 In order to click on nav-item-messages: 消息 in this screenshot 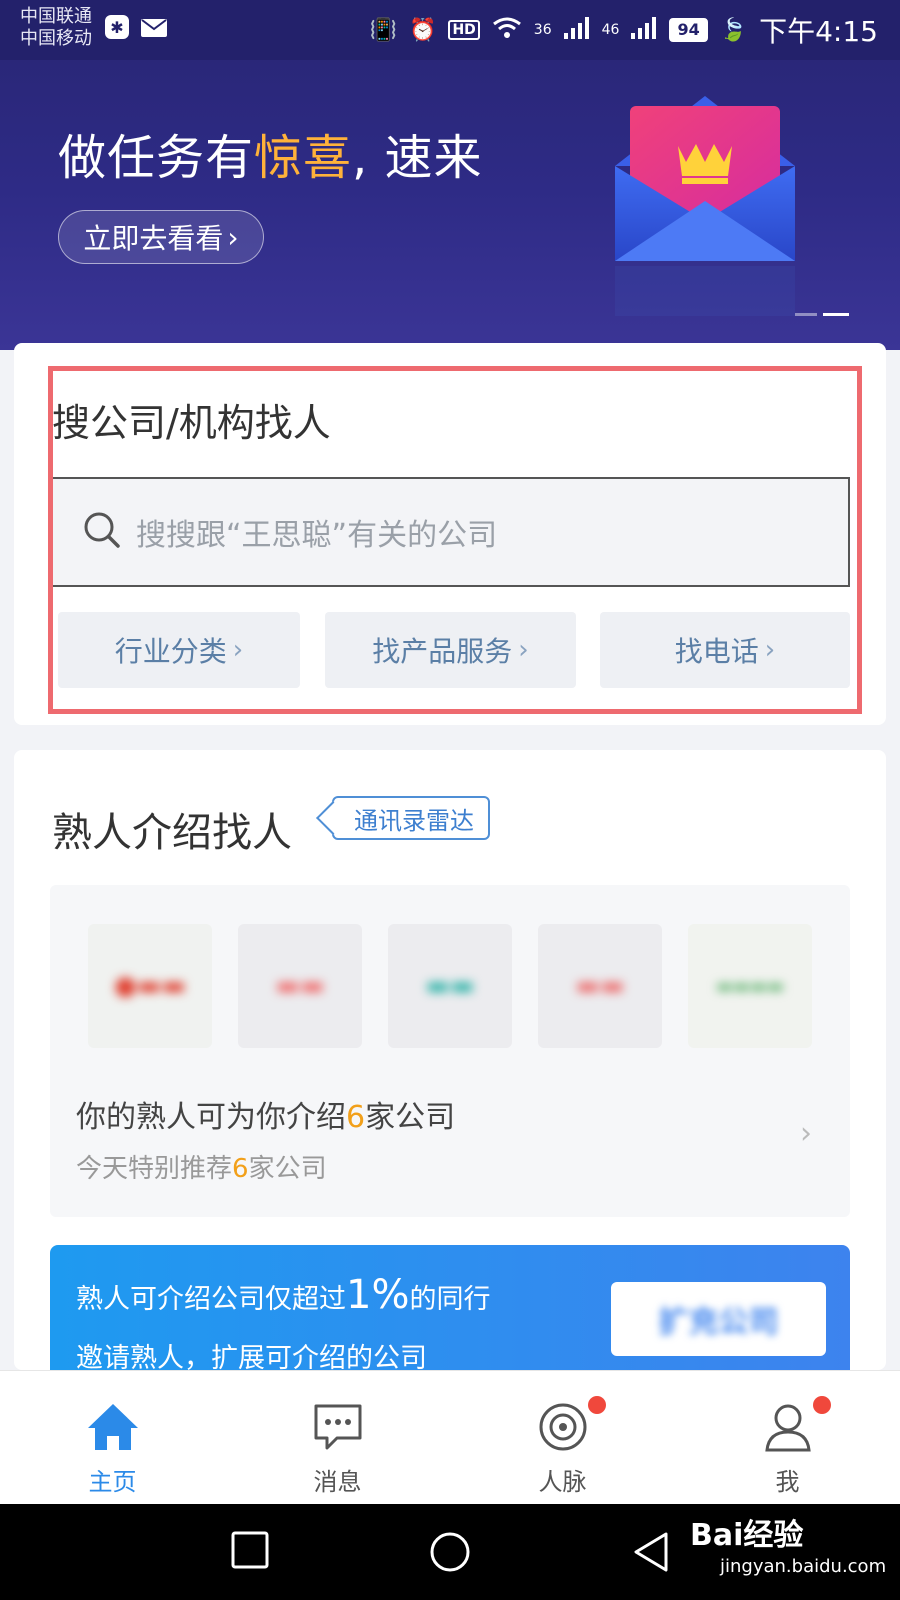, I will do `click(337, 1437)`.